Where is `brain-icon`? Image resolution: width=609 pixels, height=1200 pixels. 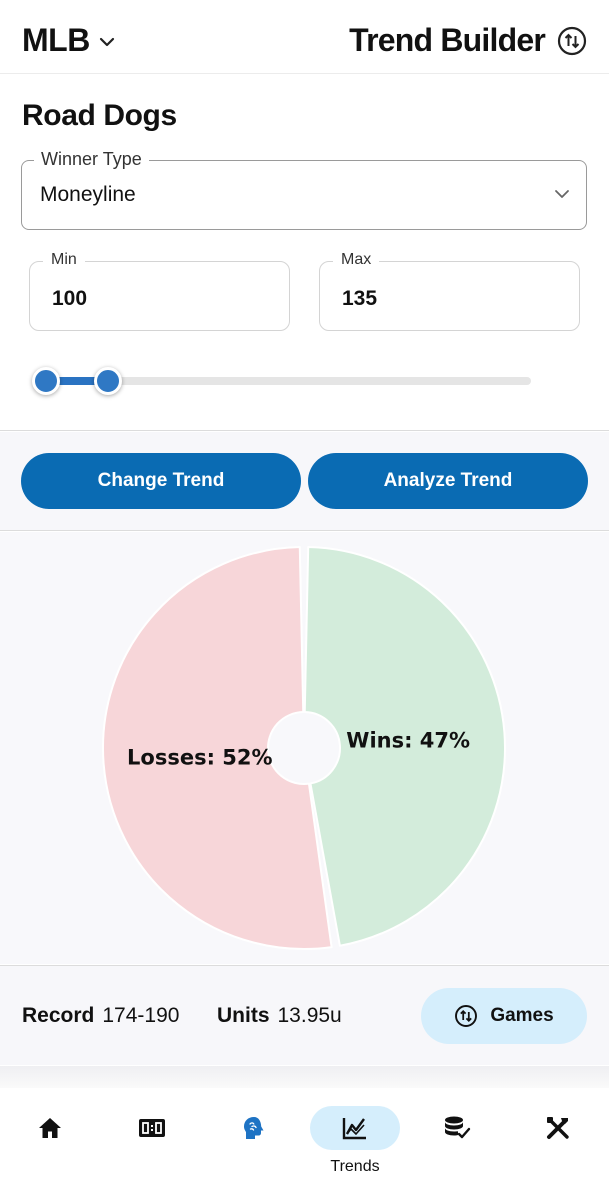 brain-icon is located at coordinates (254, 1128).